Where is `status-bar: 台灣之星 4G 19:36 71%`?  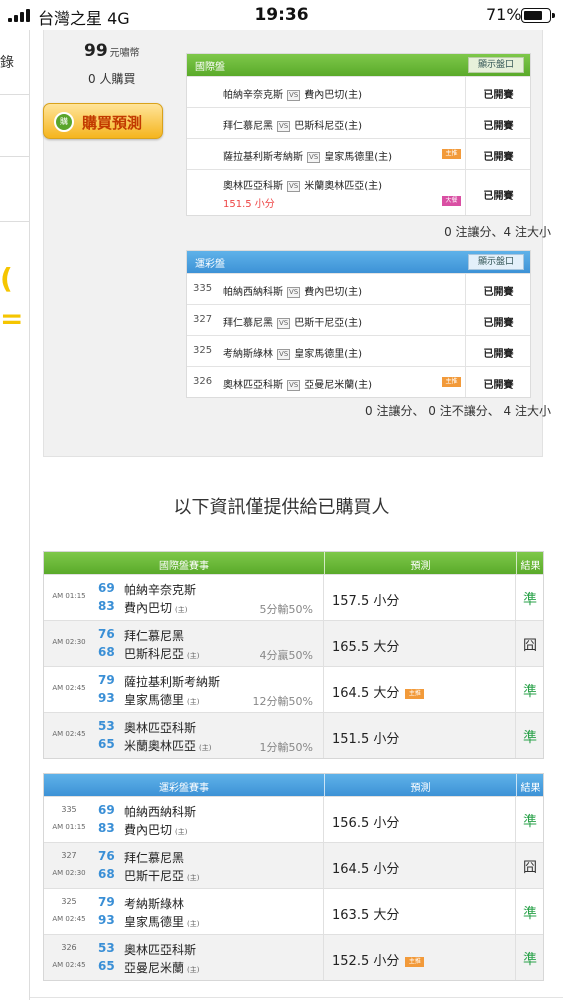
status-bar: 台灣之星 4G 19:36 71% is located at coordinates (281, 15).